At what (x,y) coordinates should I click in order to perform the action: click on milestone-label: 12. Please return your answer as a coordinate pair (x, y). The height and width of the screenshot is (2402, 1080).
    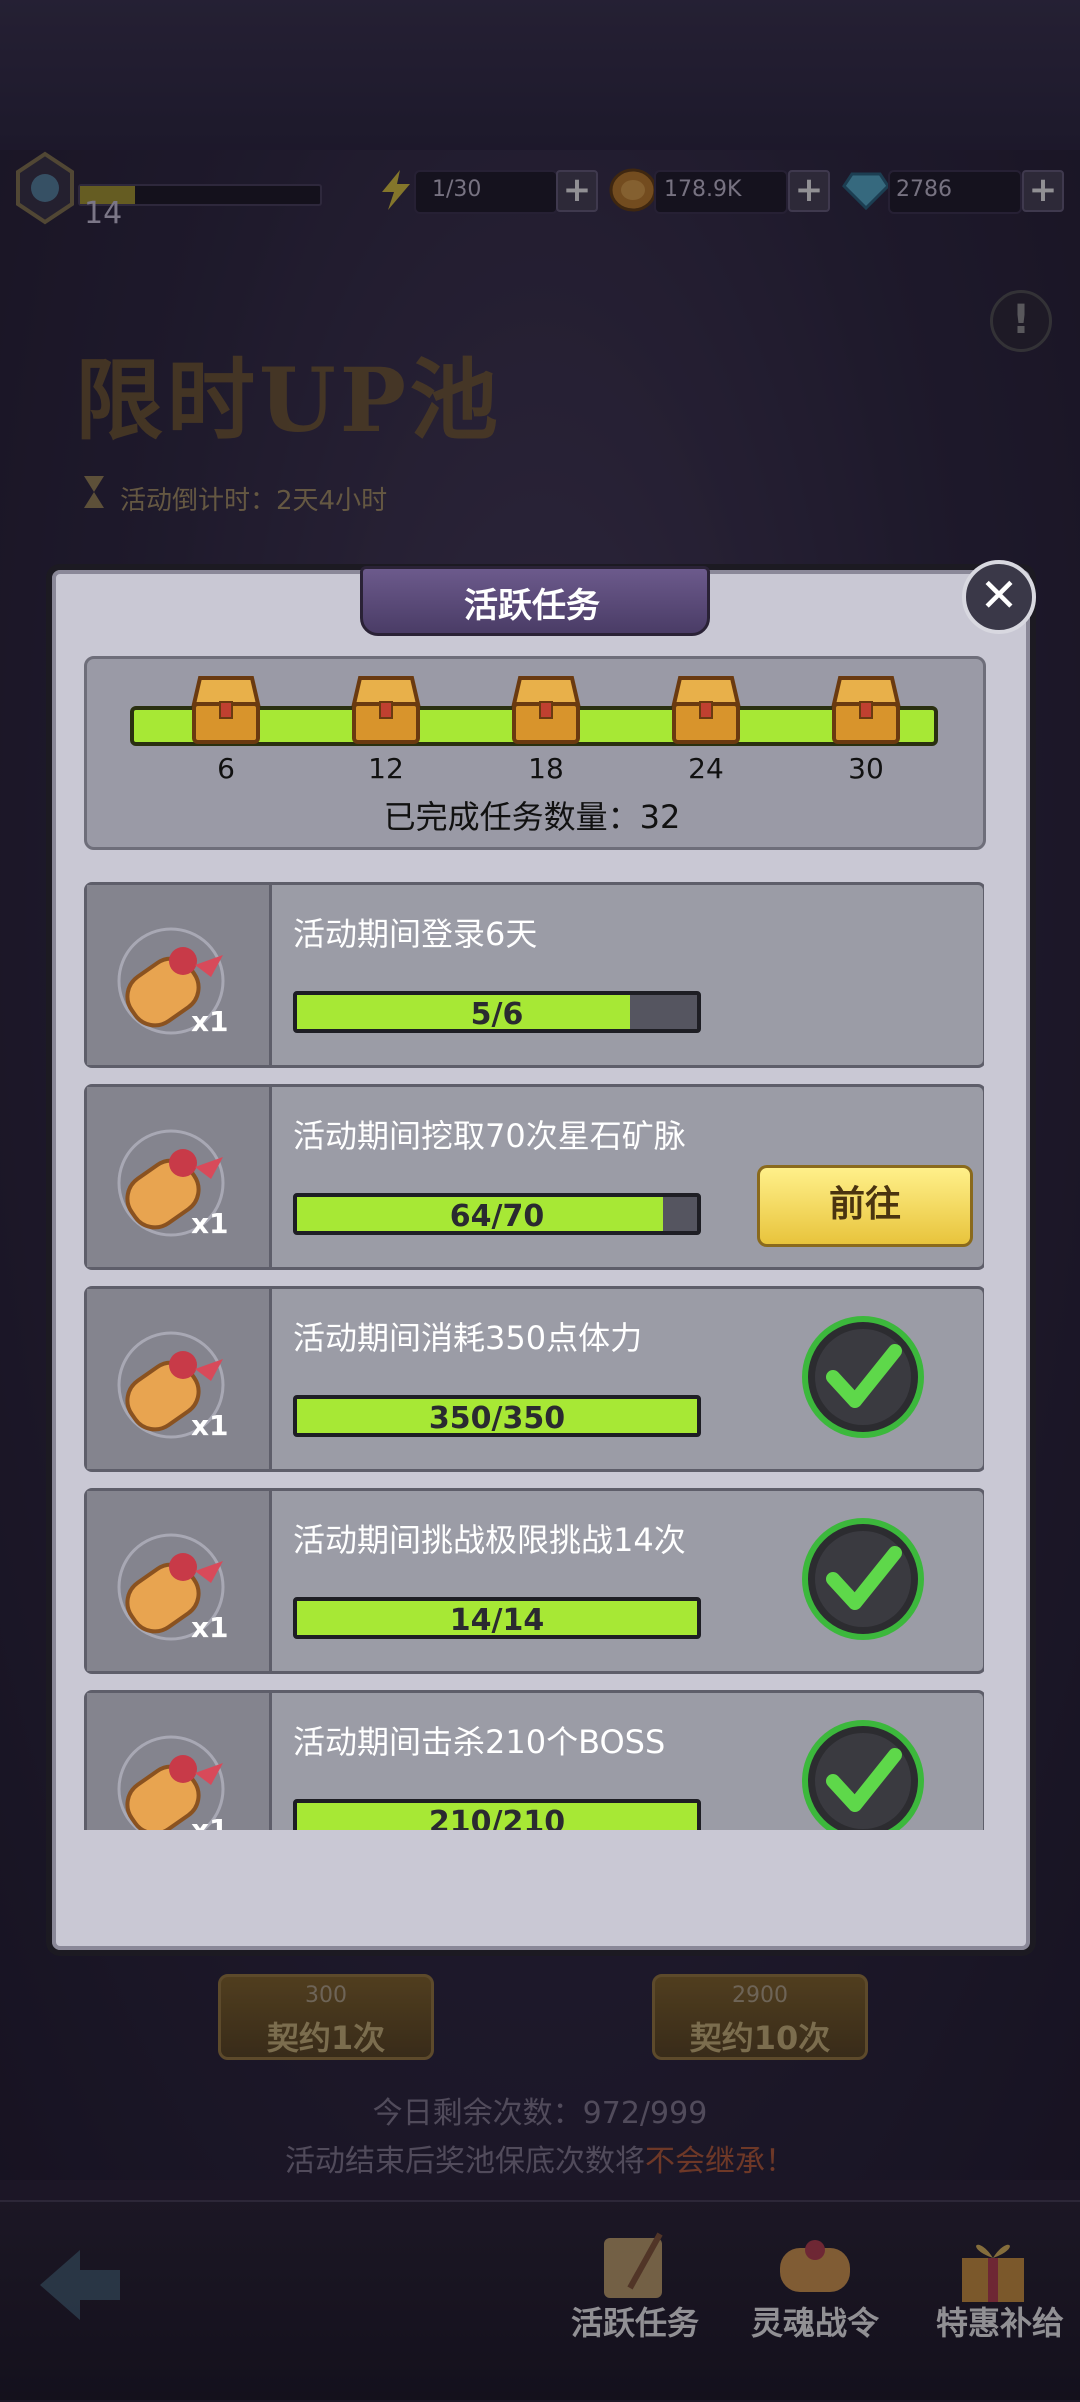
    Looking at the image, I should click on (386, 768).